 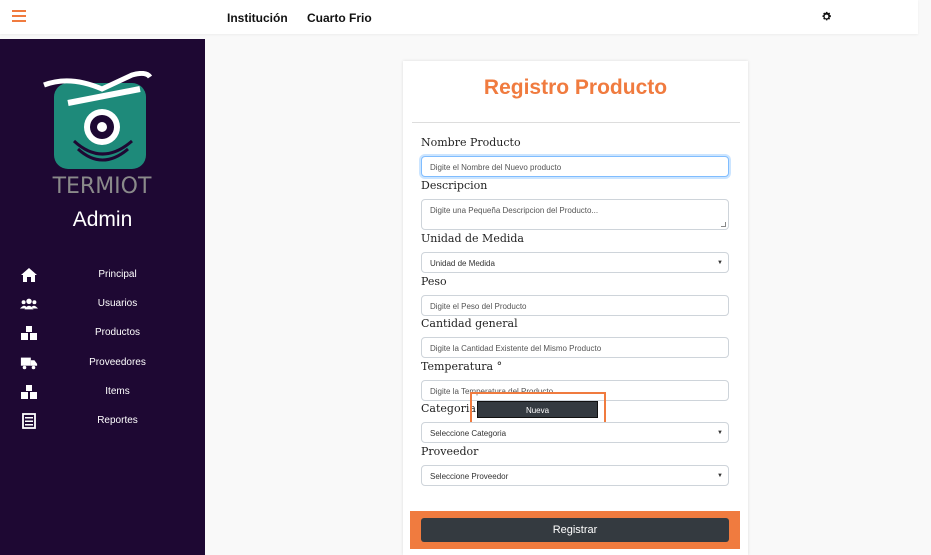 What do you see at coordinates (448, 408) in the screenshot?
I see `label-categoria: Categoria` at bounding box center [448, 408].